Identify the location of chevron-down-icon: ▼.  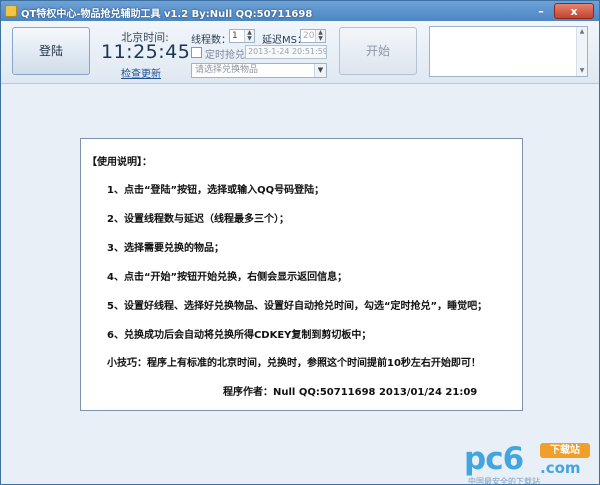
(320, 70).